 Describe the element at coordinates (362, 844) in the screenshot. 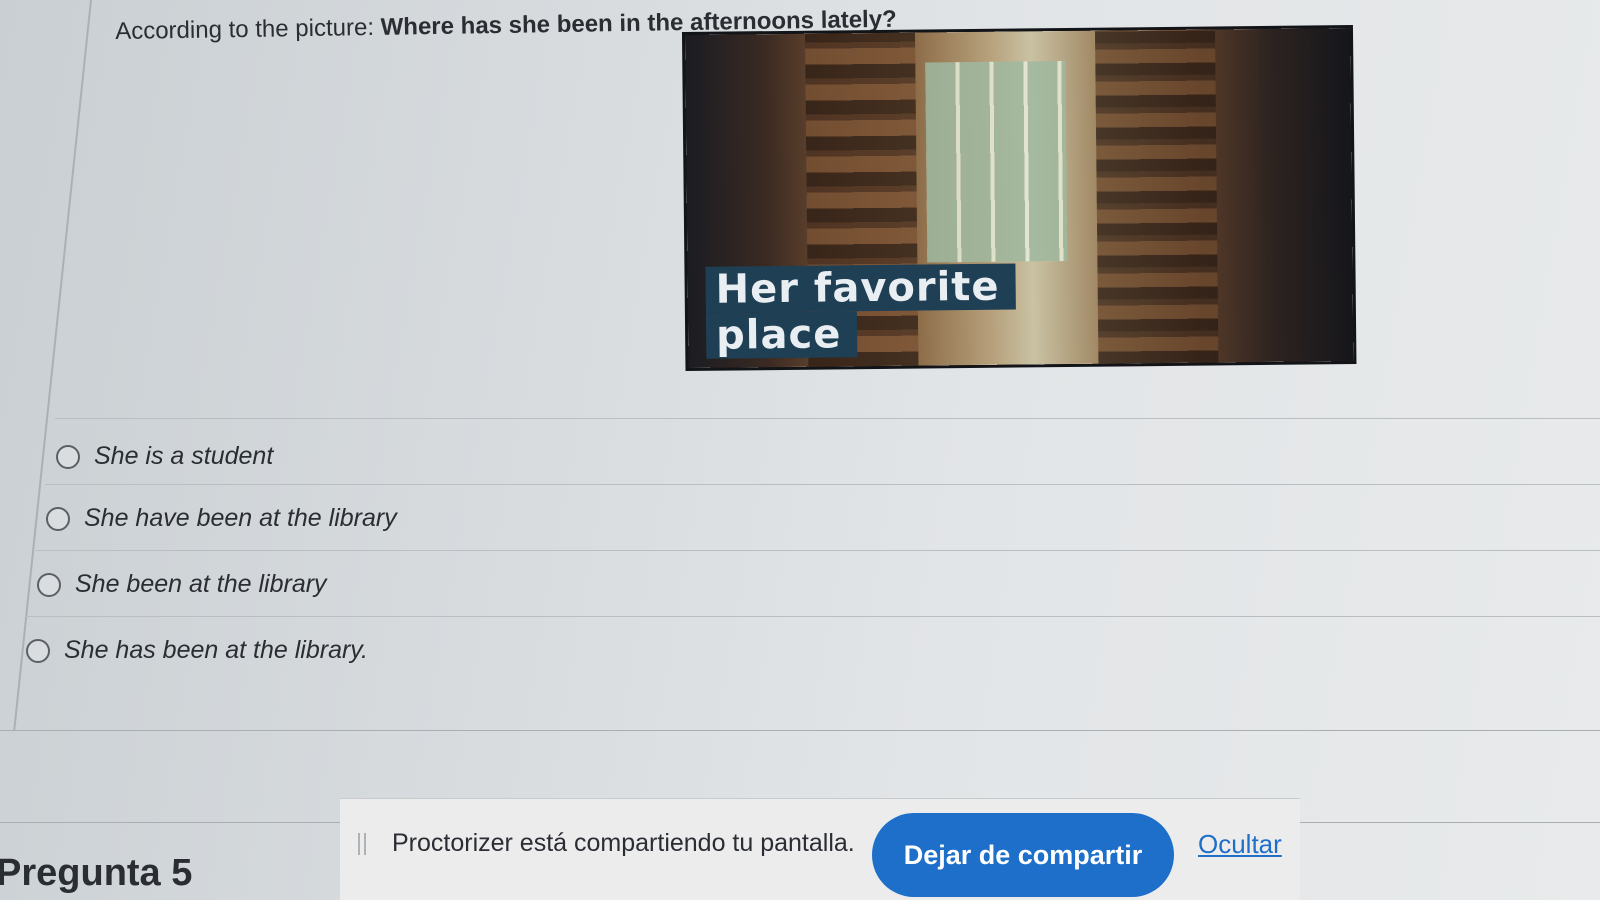

I see `drag-handle-icon` at that location.